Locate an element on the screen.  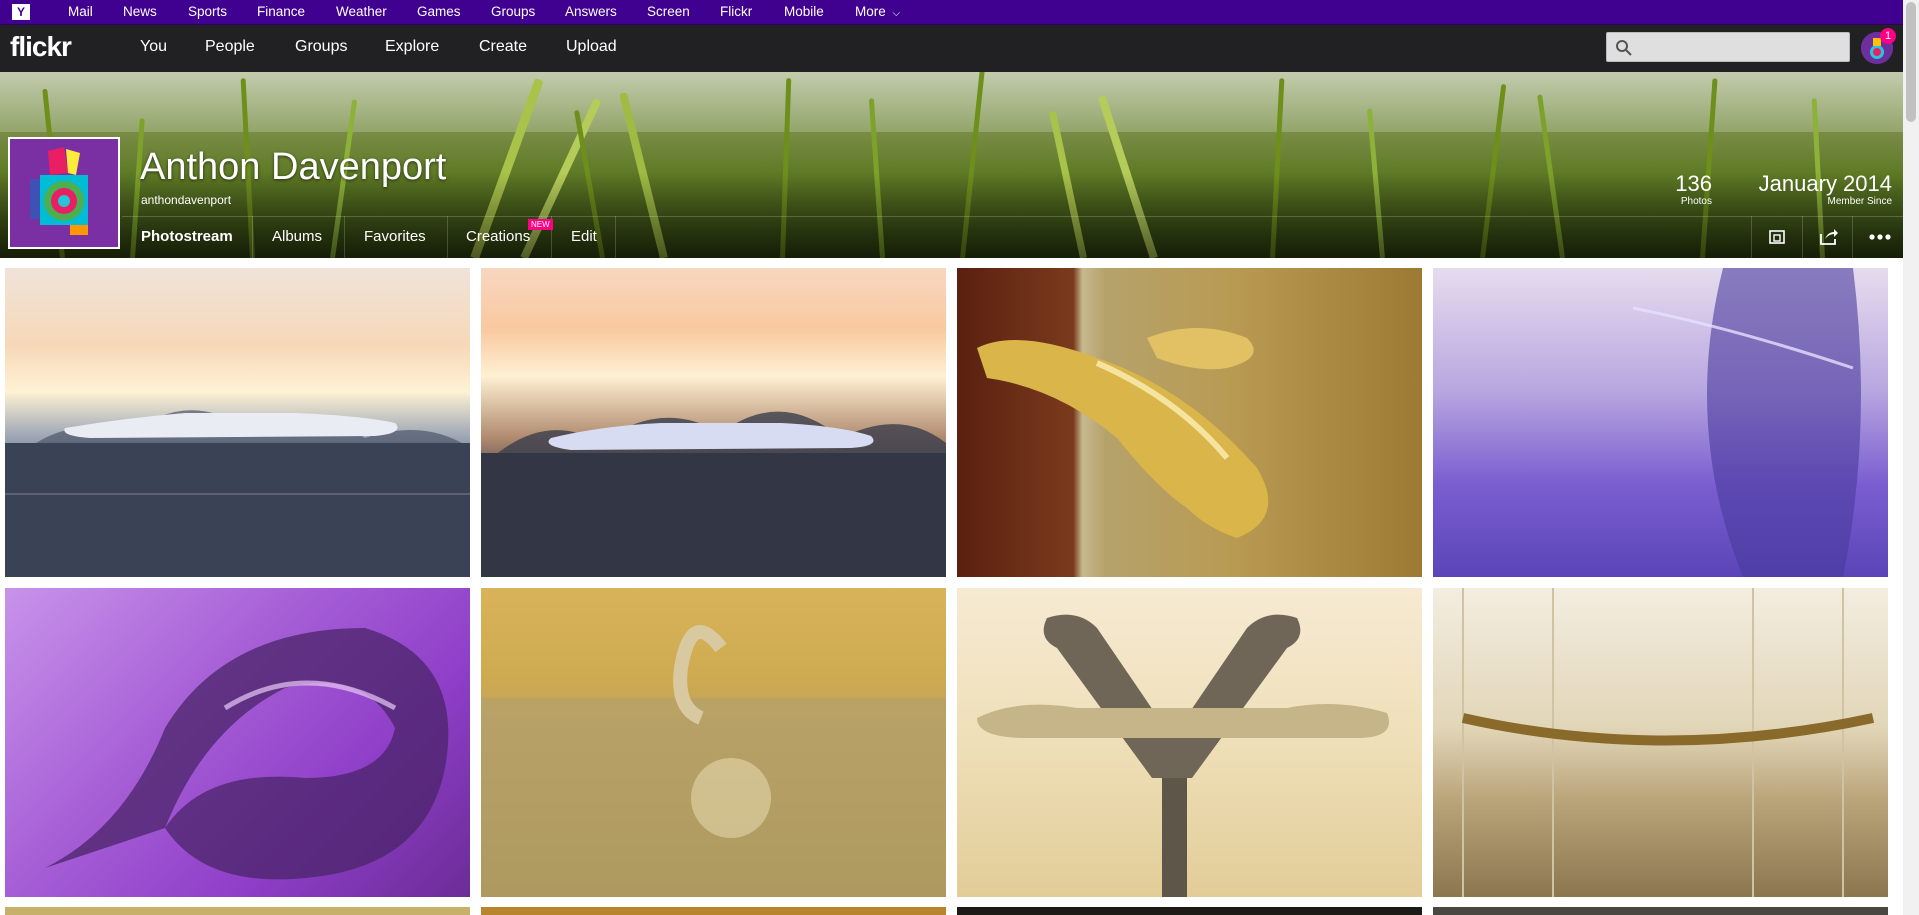
search-icon is located at coordinates (1624, 48).